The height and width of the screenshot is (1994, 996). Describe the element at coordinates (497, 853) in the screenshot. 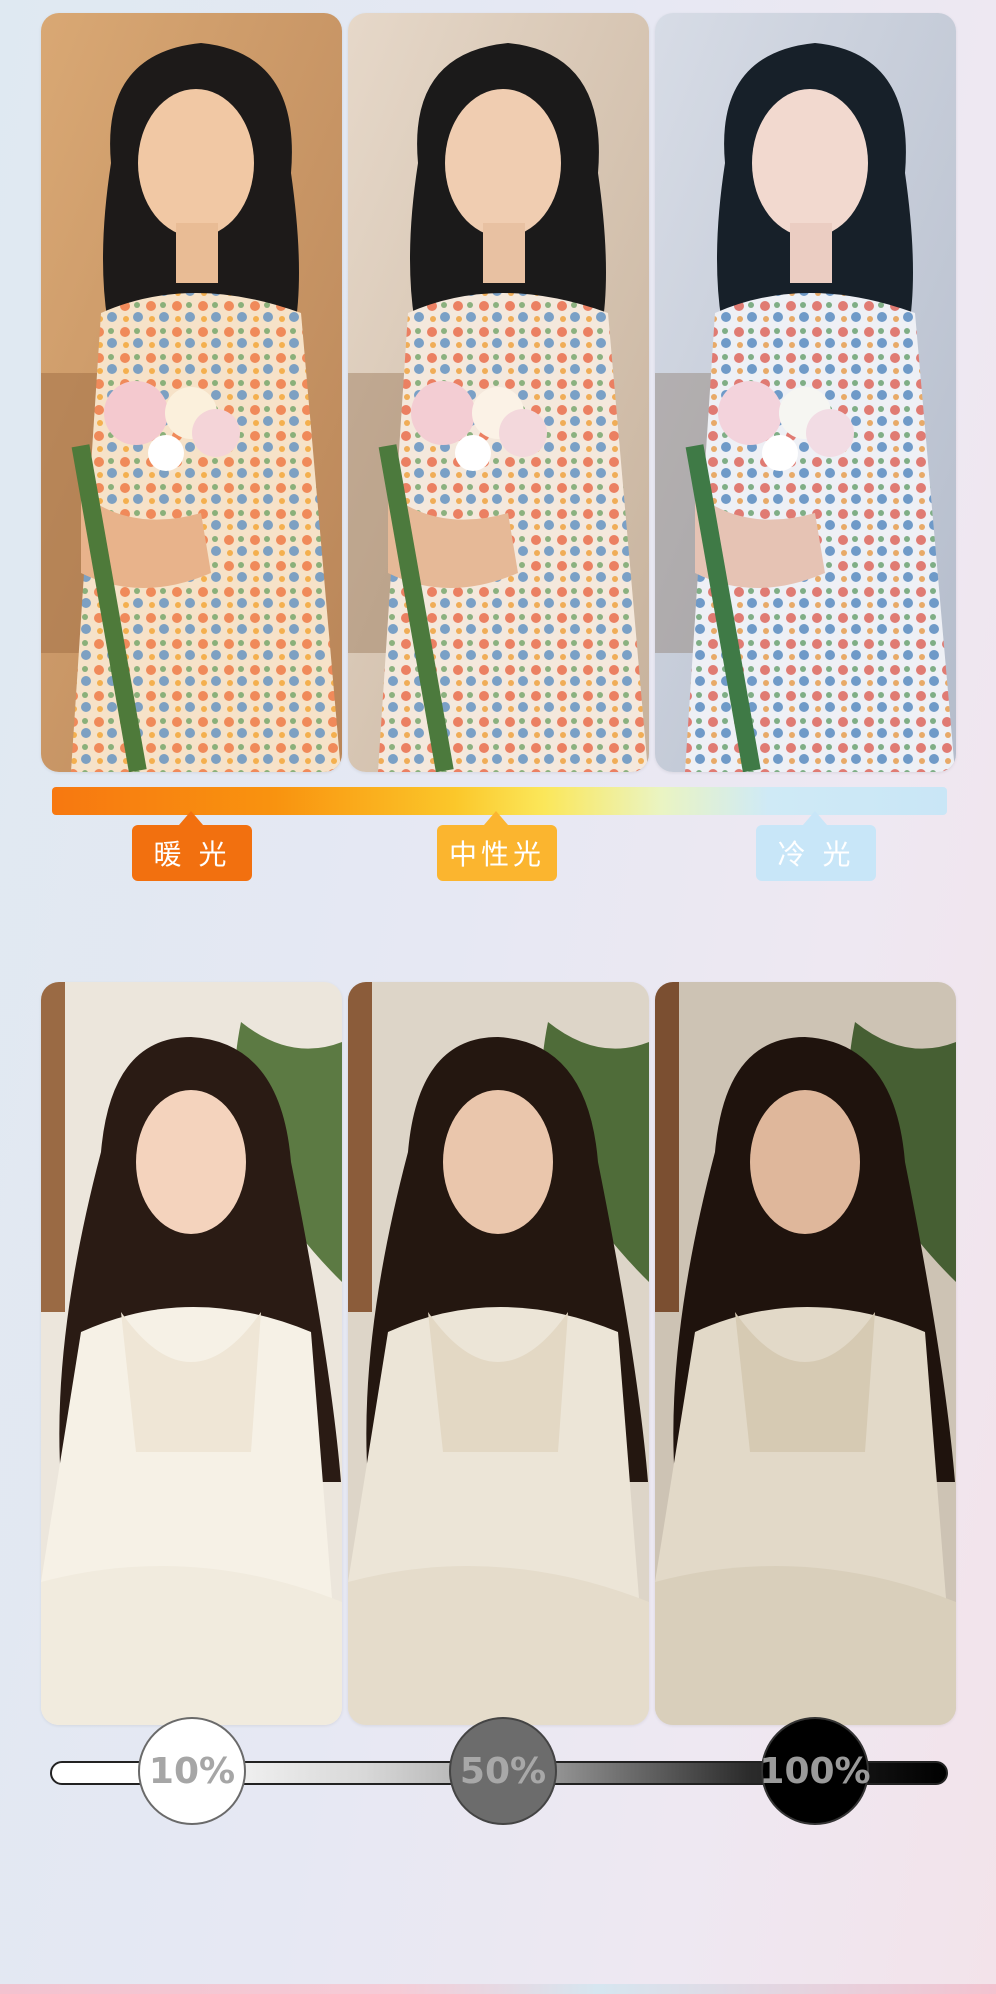

I see `neutral-light-label: 中性光` at that location.